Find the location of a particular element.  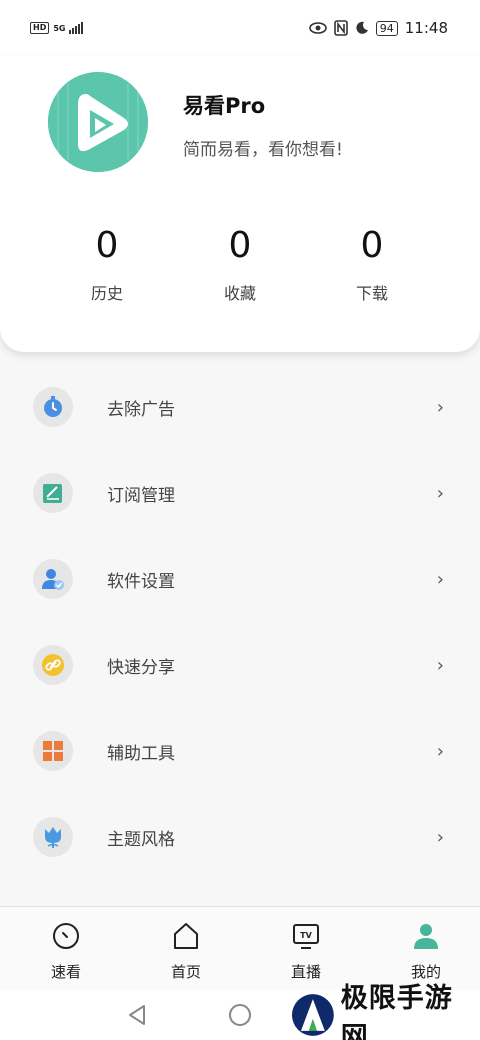

watermark-logo-icon is located at coordinates (312, 1015).